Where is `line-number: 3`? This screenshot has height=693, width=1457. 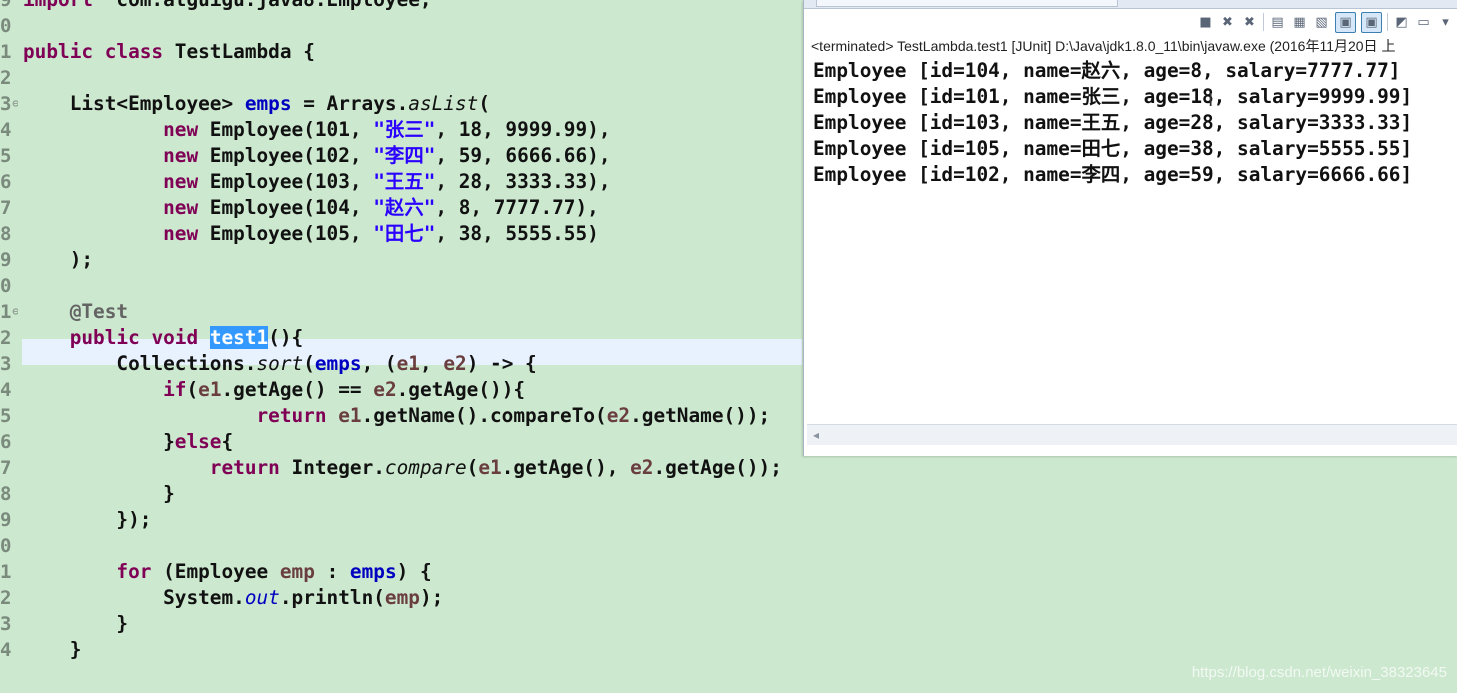 line-number: 3 is located at coordinates (6, 624).